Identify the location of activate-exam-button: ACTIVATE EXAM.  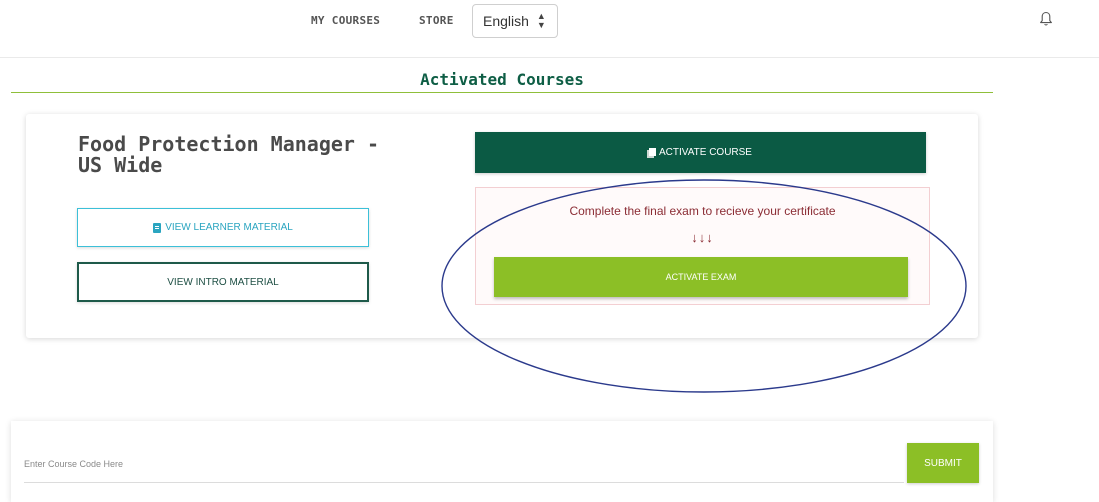
(701, 277).